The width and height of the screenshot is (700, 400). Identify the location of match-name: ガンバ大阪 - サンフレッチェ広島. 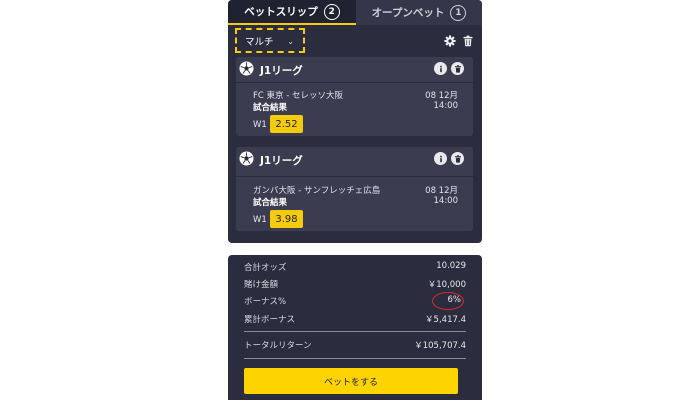
(317, 191).